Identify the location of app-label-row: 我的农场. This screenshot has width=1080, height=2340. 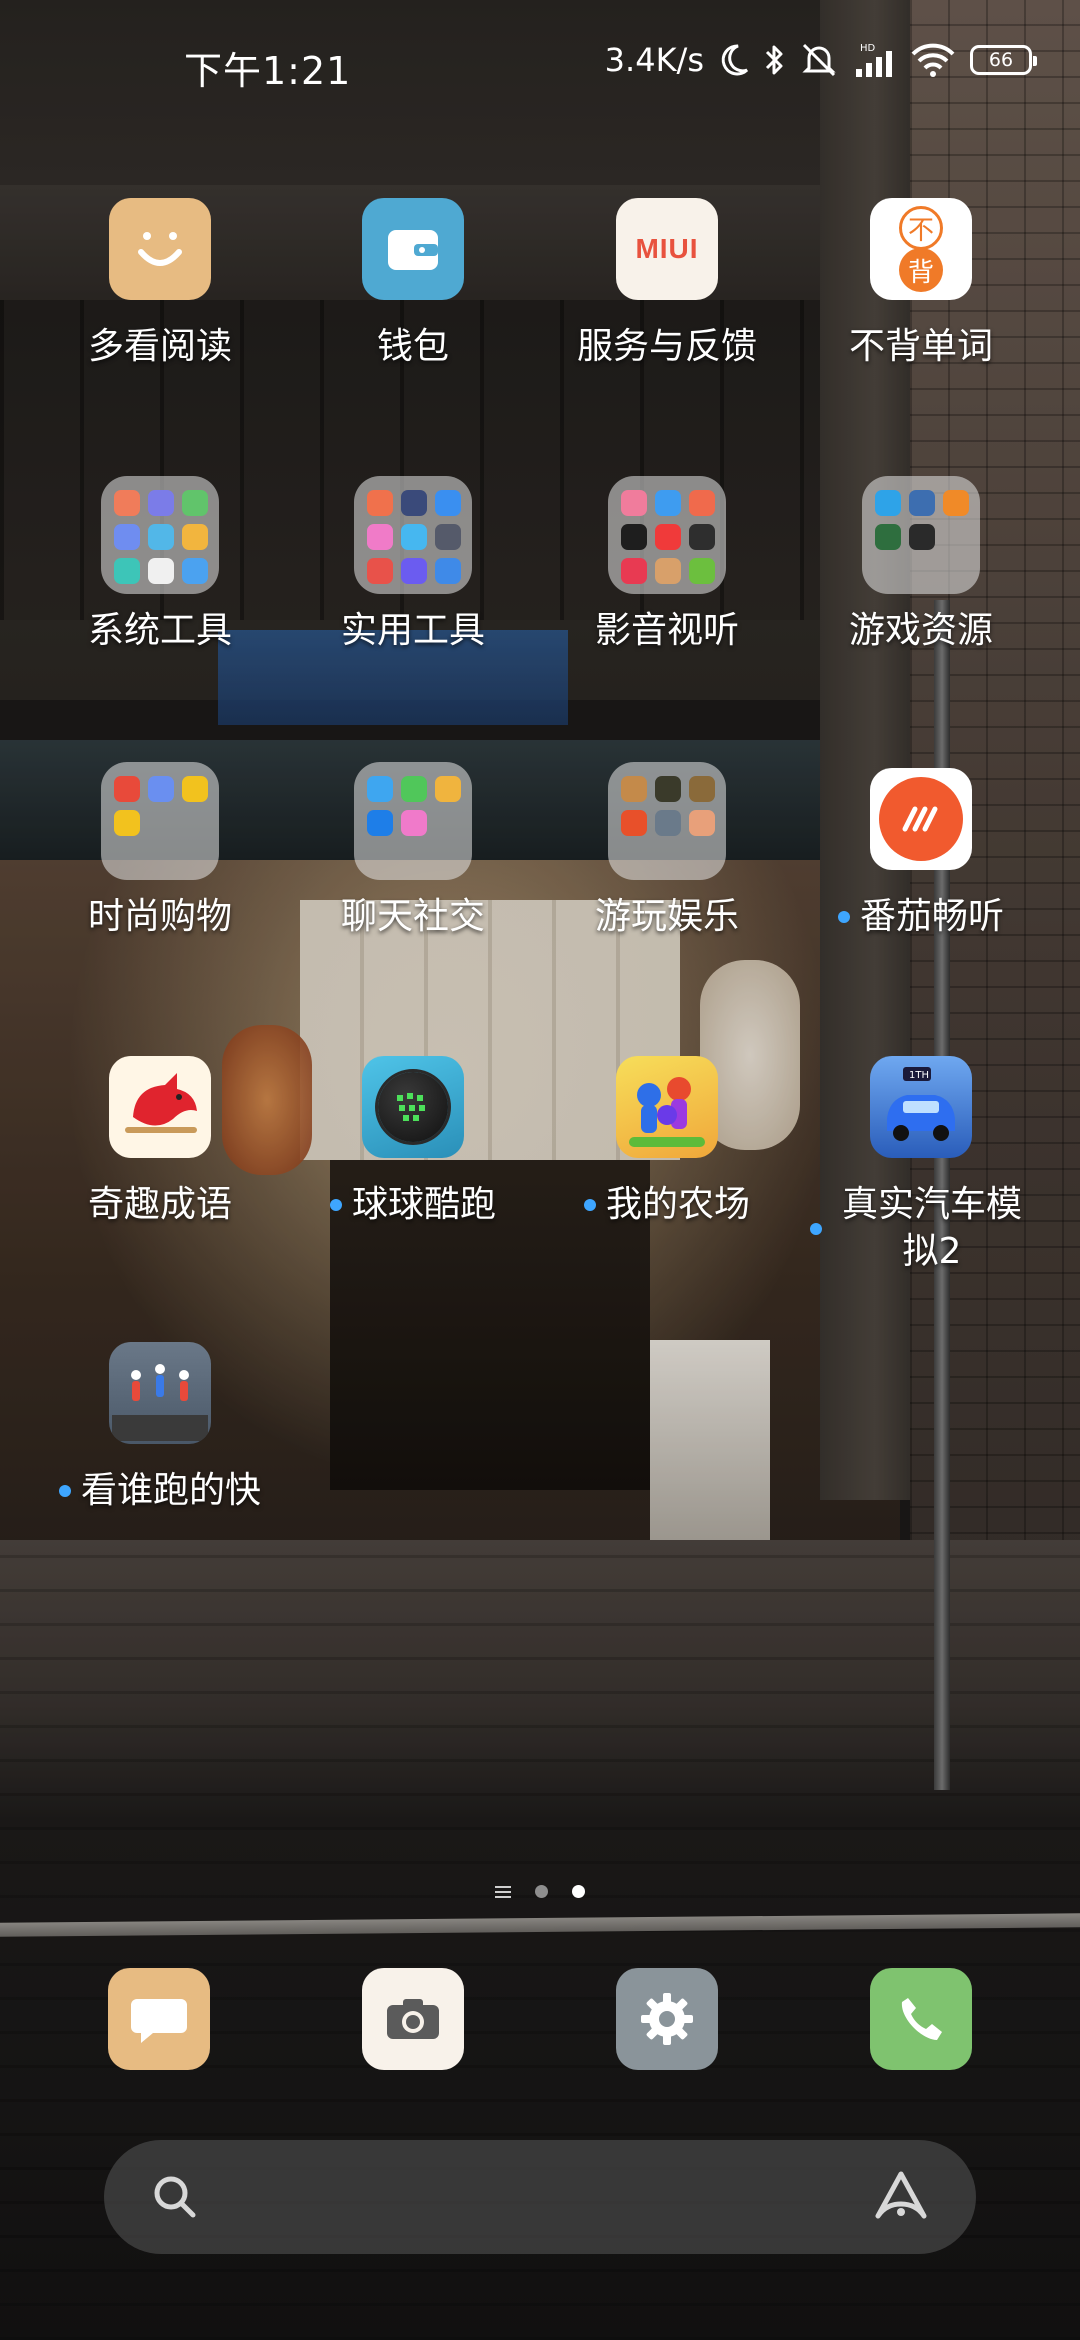
(666, 1205).